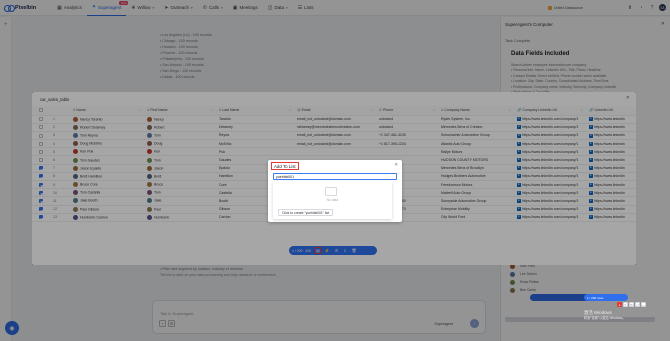 The width and height of the screenshot is (670, 341). I want to click on empty-state-text: No data, so click(332, 200).